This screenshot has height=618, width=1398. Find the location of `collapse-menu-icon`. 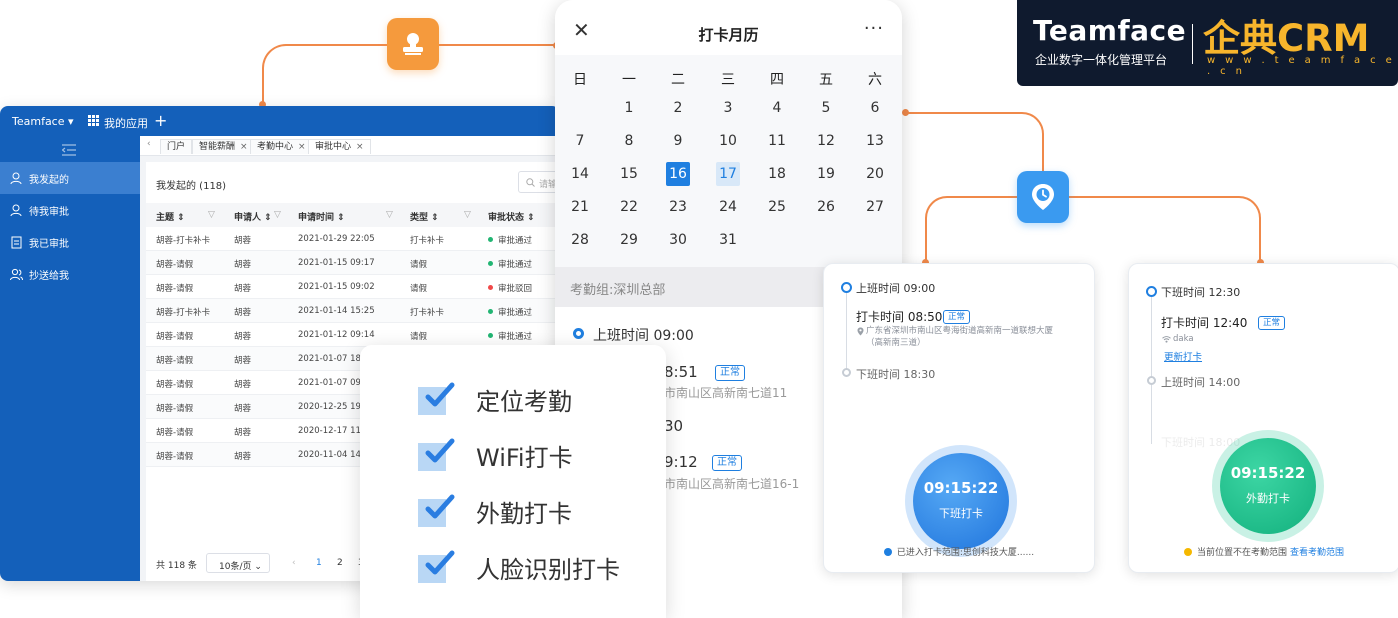

collapse-menu-icon is located at coordinates (69, 150).